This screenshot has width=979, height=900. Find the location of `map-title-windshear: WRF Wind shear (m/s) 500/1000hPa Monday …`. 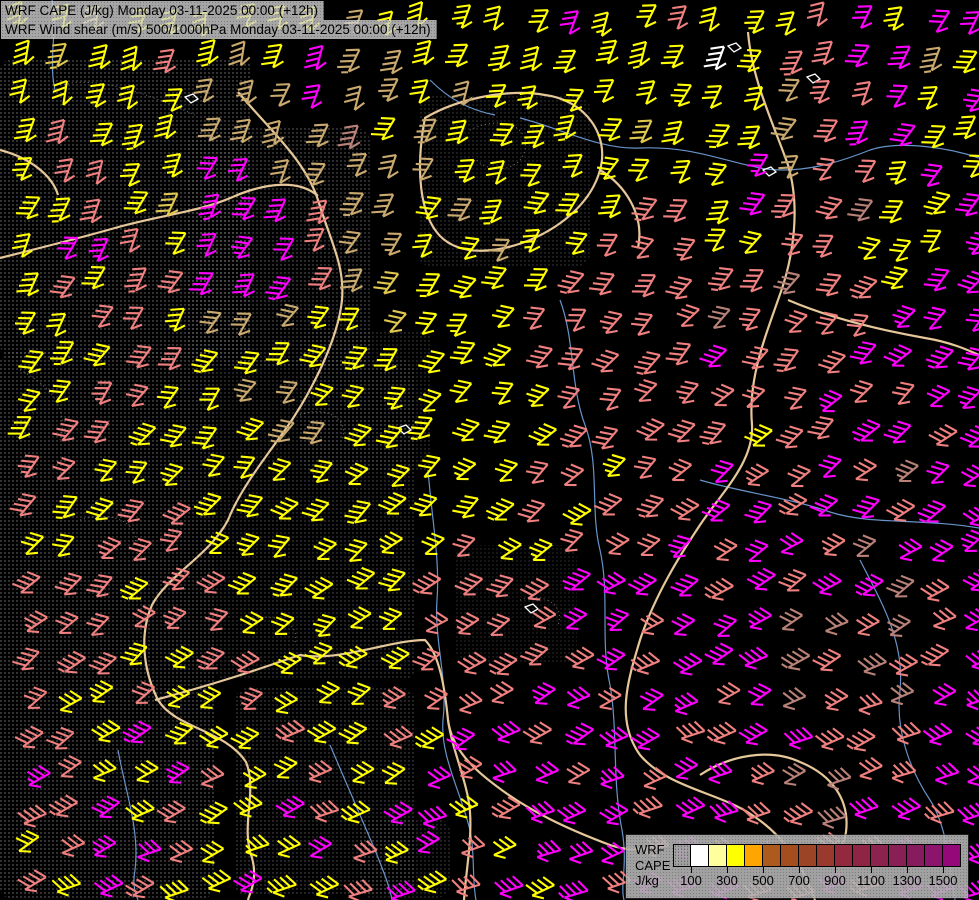

map-title-windshear: WRF Wind shear (m/s) 500/1000hPa Monday … is located at coordinates (219, 29).